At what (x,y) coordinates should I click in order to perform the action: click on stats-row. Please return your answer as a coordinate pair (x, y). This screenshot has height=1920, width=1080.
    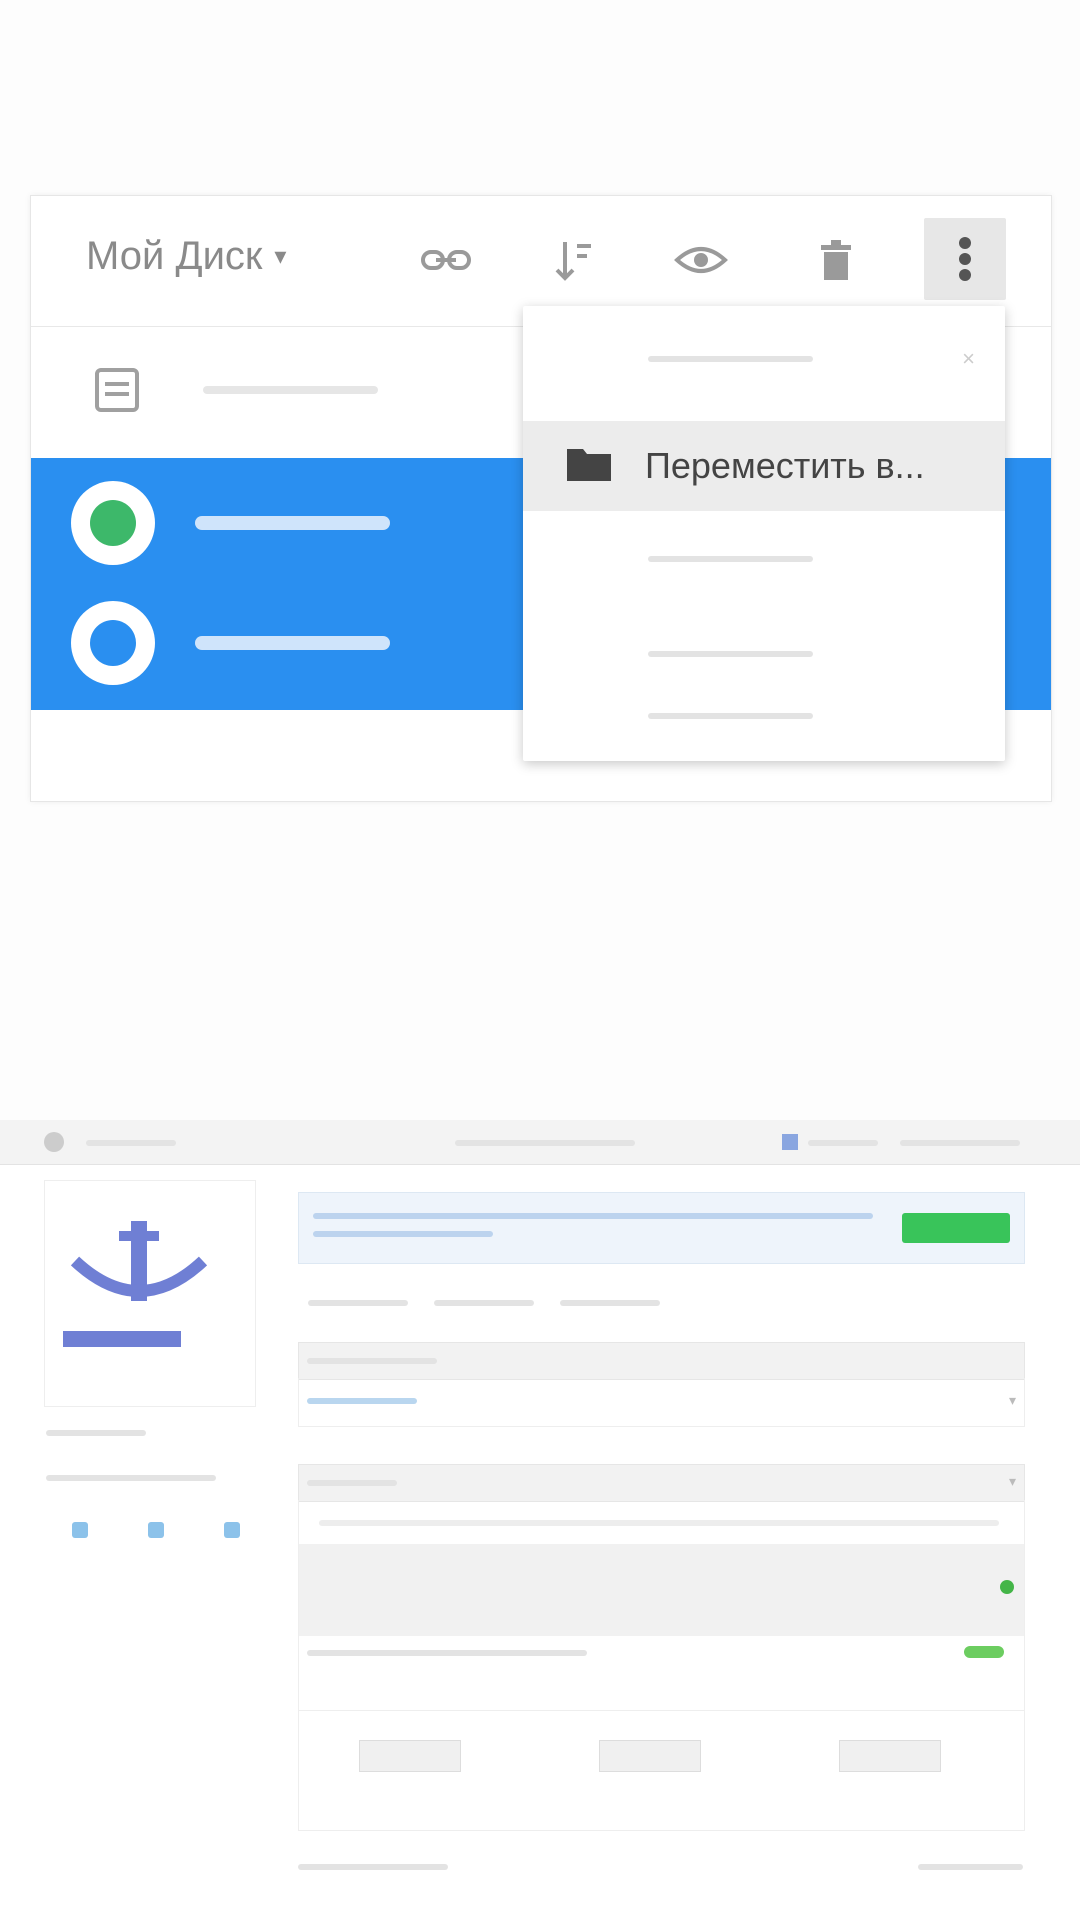
    Looking at the image, I should click on (661, 1770).